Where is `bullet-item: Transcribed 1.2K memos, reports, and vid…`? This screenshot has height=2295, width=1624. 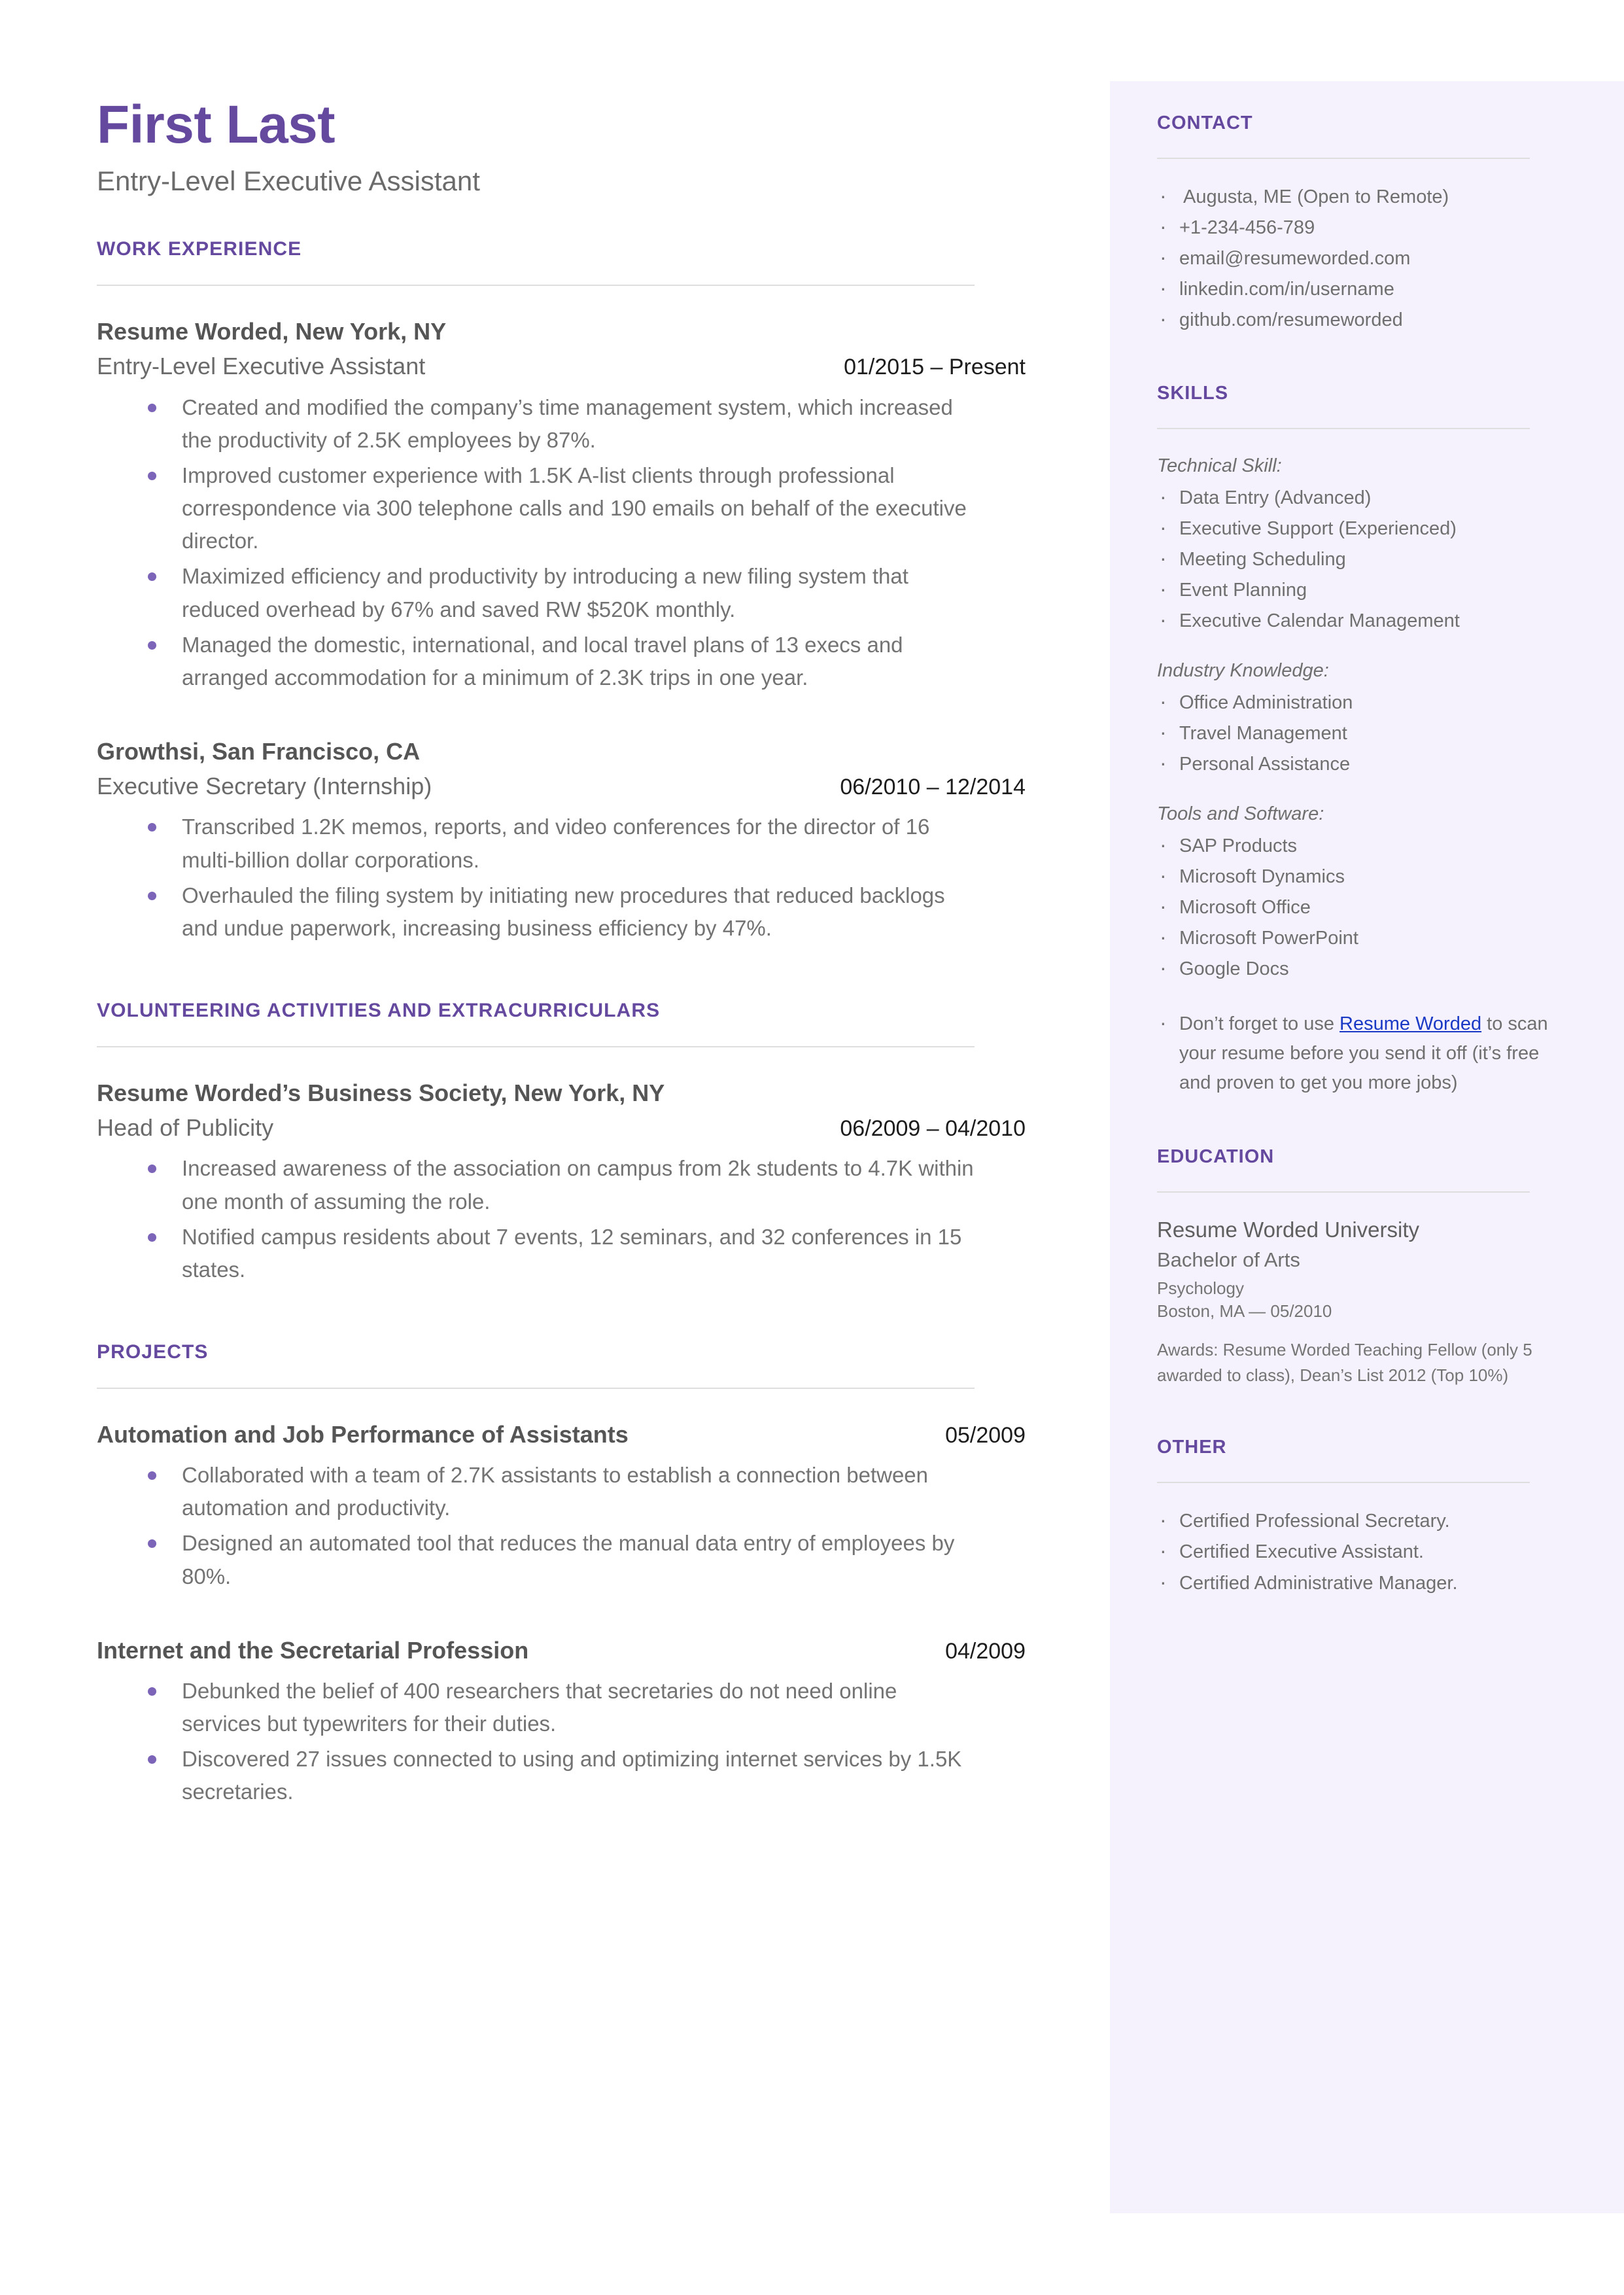 bullet-item: Transcribed 1.2K memos, reports, and vid… is located at coordinates (561, 843).